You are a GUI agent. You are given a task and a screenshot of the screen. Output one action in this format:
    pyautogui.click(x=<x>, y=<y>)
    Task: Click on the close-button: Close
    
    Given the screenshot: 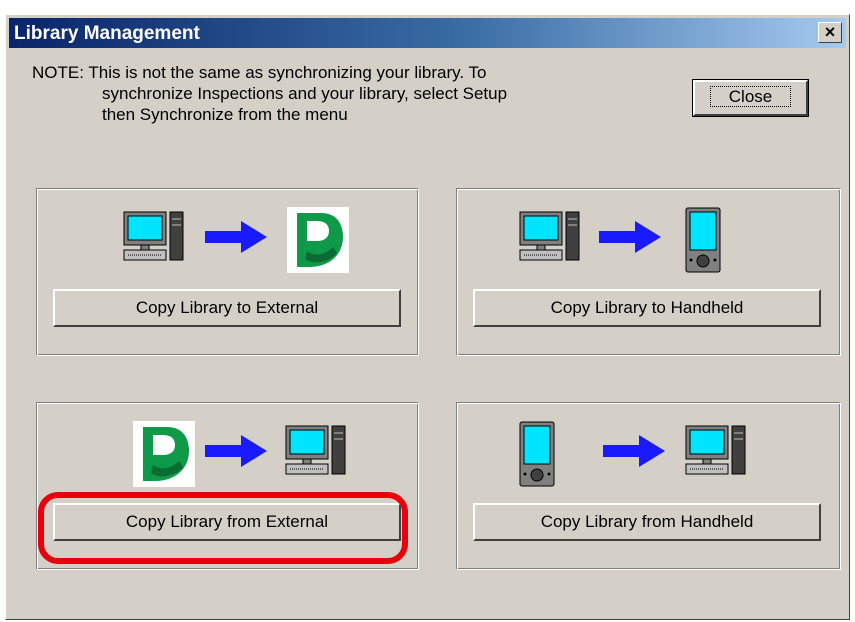 What is the action you would take?
    pyautogui.click(x=750, y=98)
    